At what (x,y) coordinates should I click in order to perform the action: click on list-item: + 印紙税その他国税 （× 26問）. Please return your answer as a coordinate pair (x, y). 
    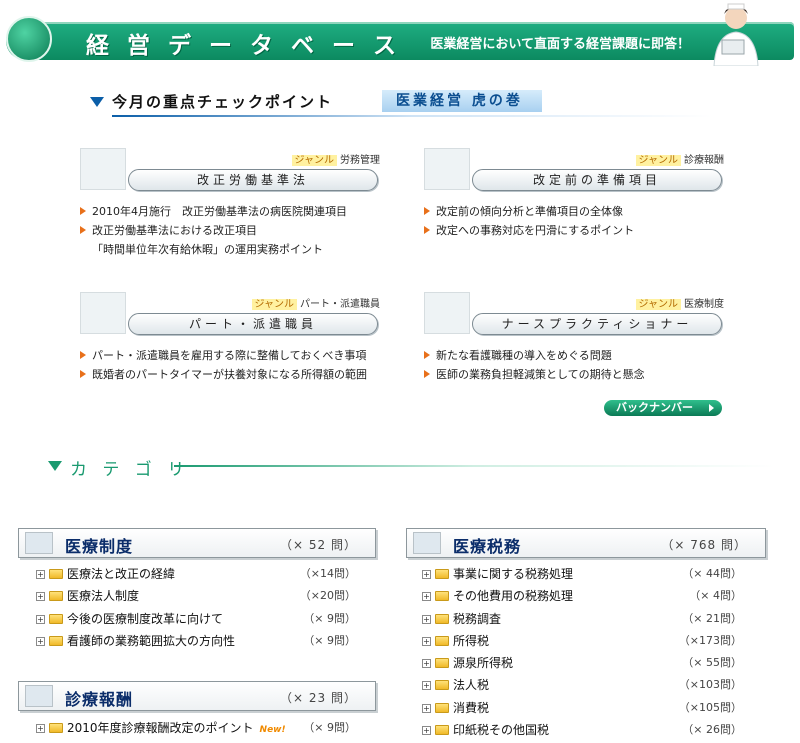
    Looking at the image, I should click on (582, 730).